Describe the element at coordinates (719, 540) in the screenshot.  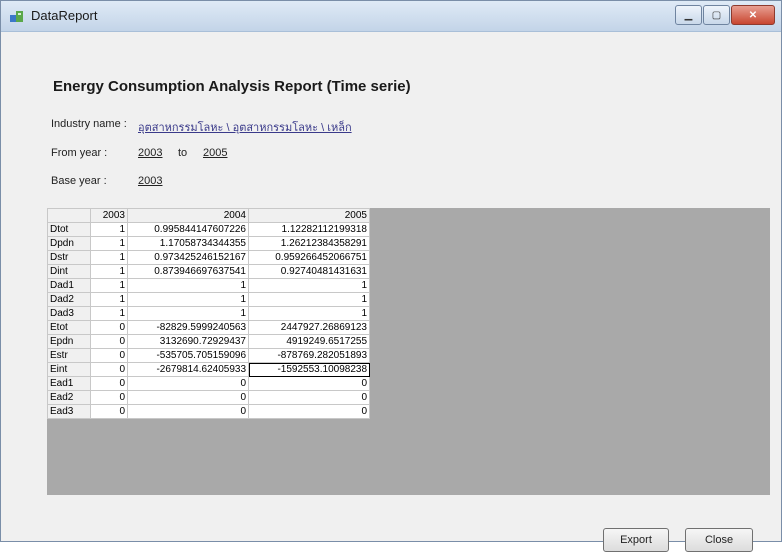
I see `close-button: Close` at that location.